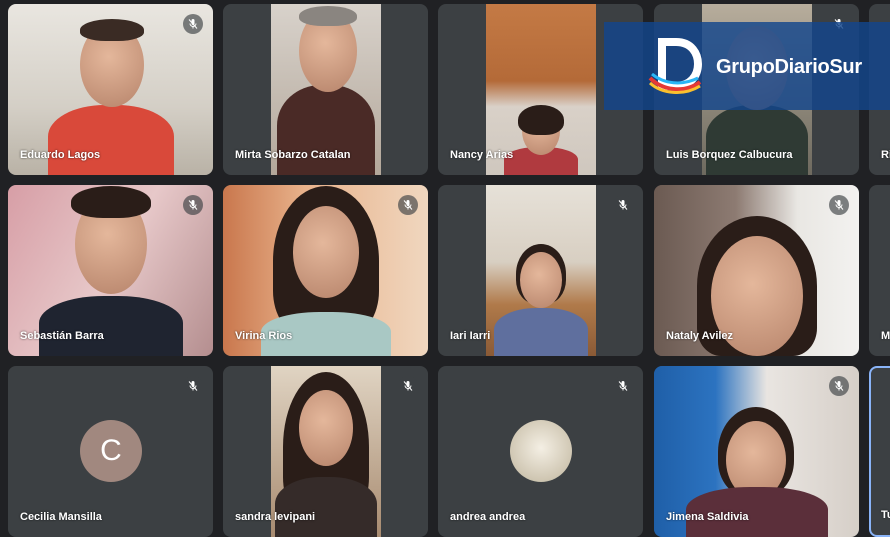 The width and height of the screenshot is (890, 537). What do you see at coordinates (488, 517) in the screenshot?
I see `participant-name: andrea andrea` at bounding box center [488, 517].